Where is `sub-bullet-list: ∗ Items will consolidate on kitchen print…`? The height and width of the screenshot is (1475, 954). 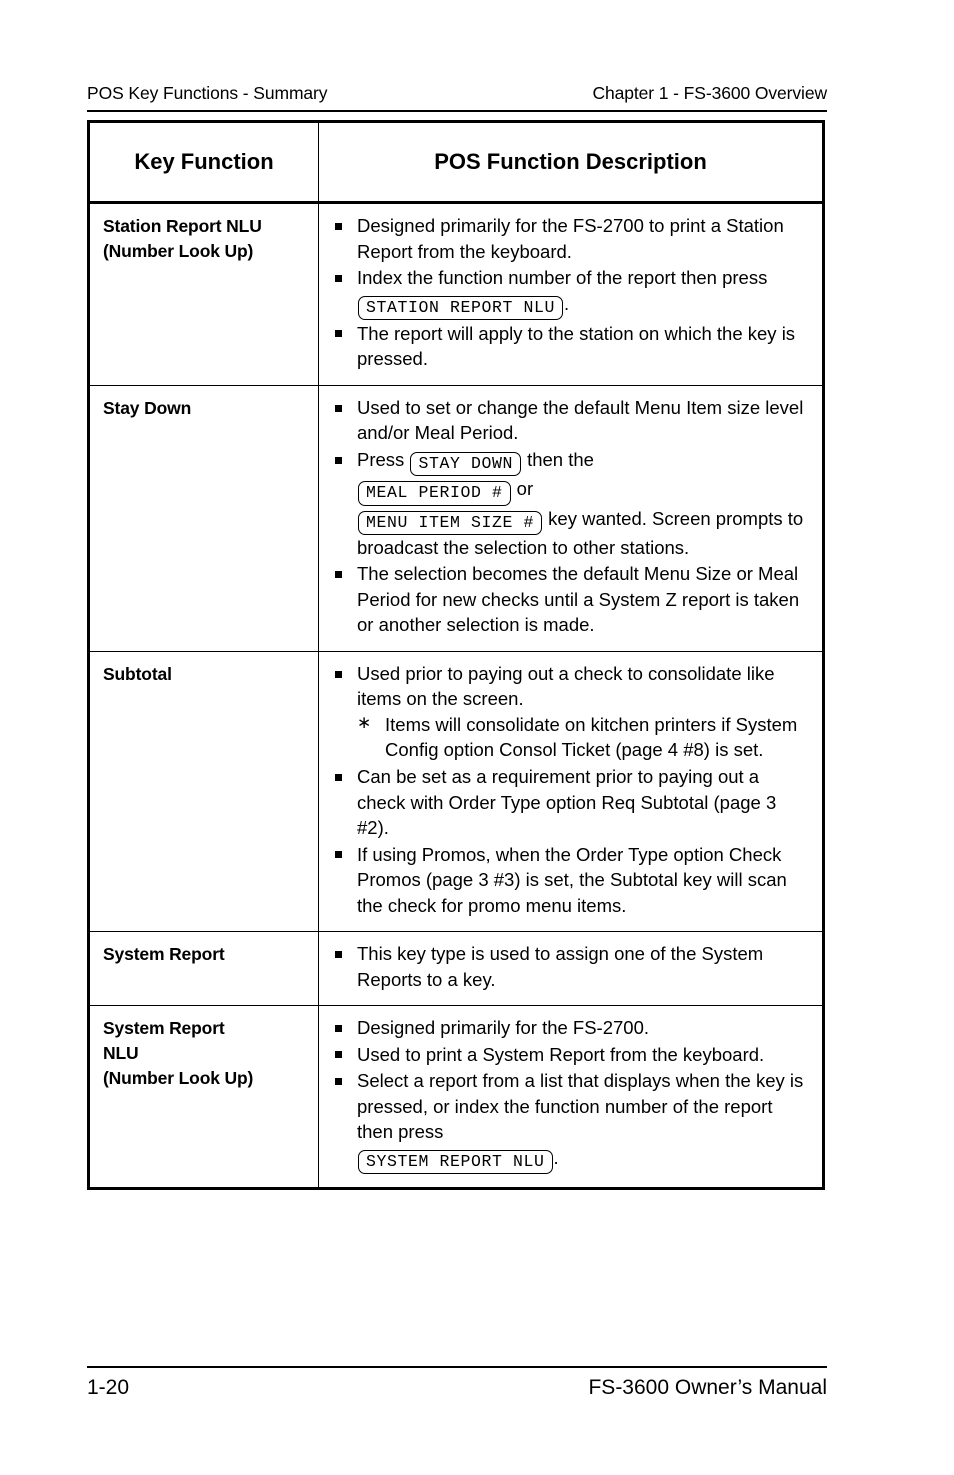 sub-bullet-list: ∗ Items will consolidate on kitchen print… is located at coordinates (584, 737).